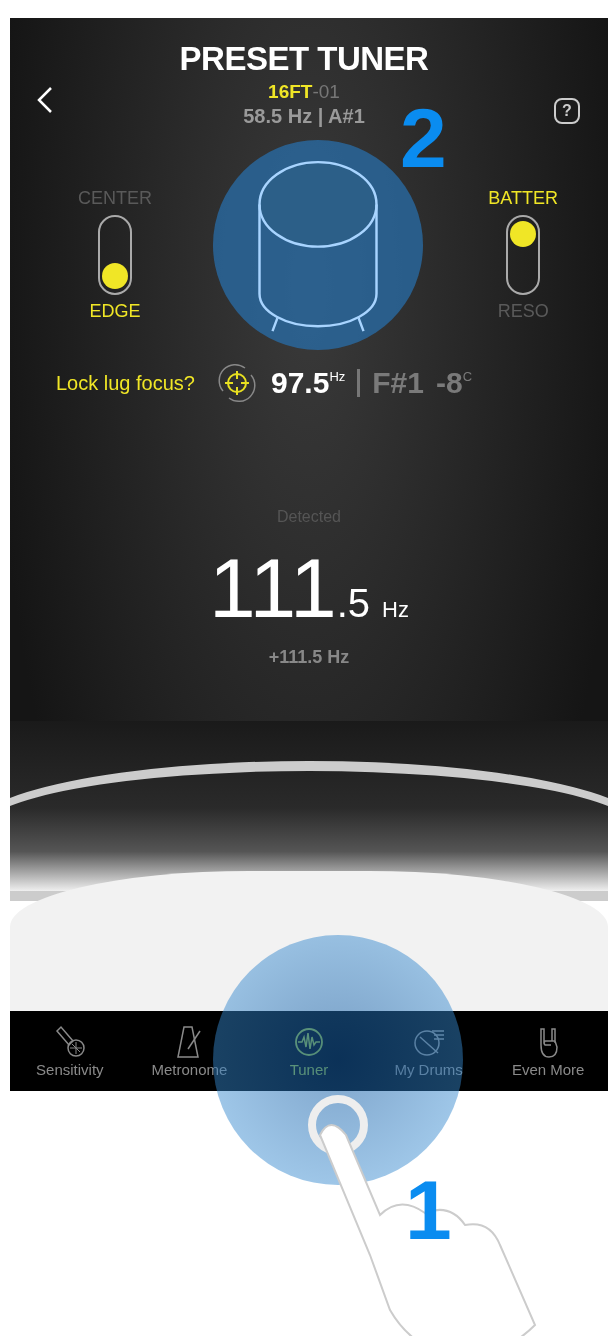 This screenshot has width=608, height=1336. Describe the element at coordinates (273, 588) in the screenshot. I see `frequency-whole: 111` at that location.